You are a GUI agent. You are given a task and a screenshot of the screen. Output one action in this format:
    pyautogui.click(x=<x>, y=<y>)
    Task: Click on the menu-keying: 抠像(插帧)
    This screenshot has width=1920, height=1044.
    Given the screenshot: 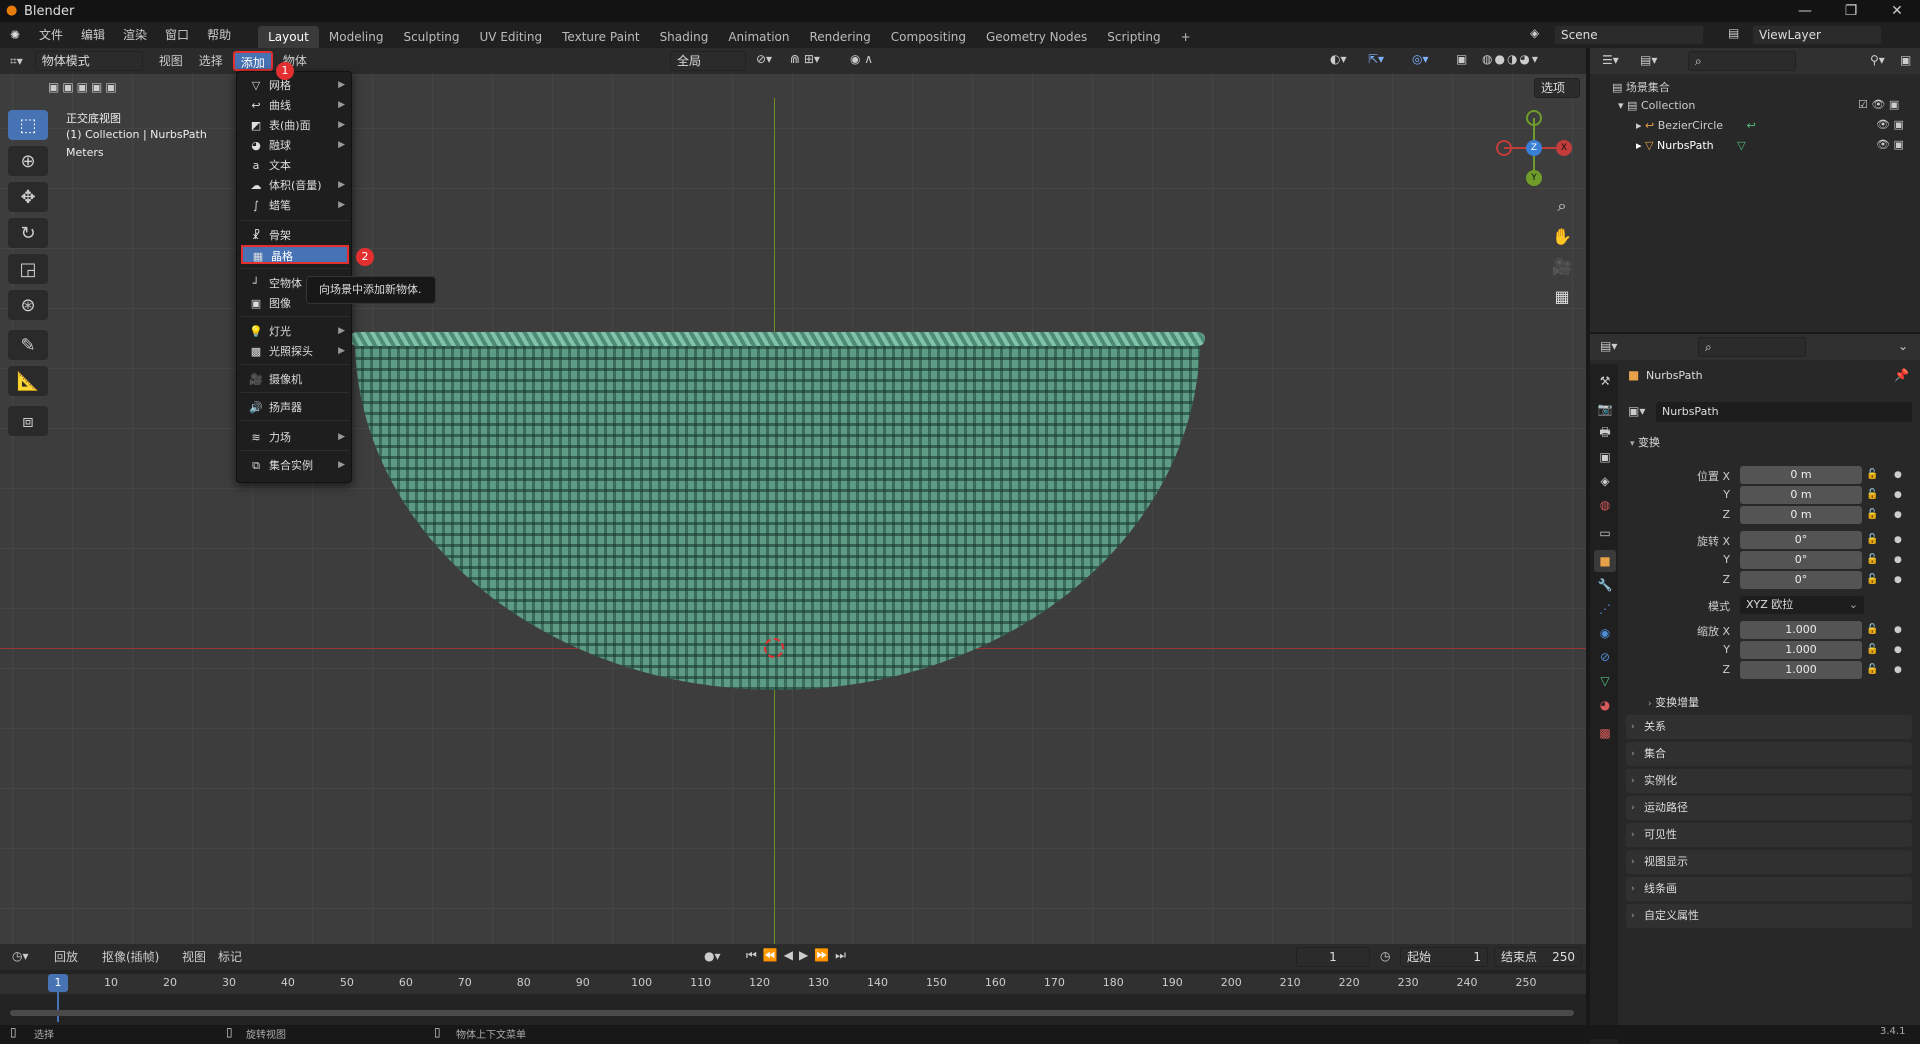 What is the action you would take?
    pyautogui.click(x=130, y=957)
    